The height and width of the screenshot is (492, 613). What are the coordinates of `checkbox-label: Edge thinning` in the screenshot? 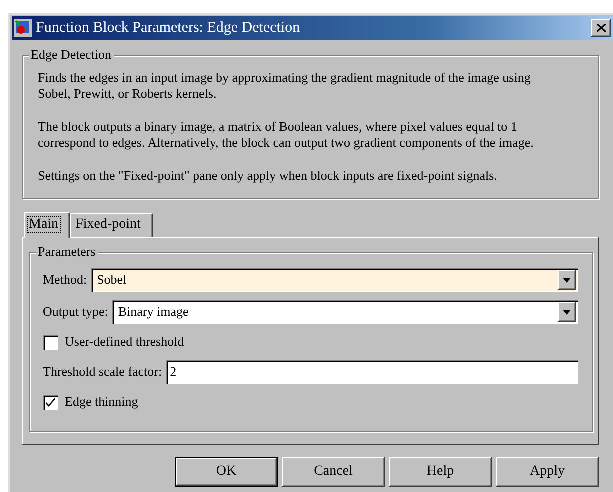 It's located at (101, 402).